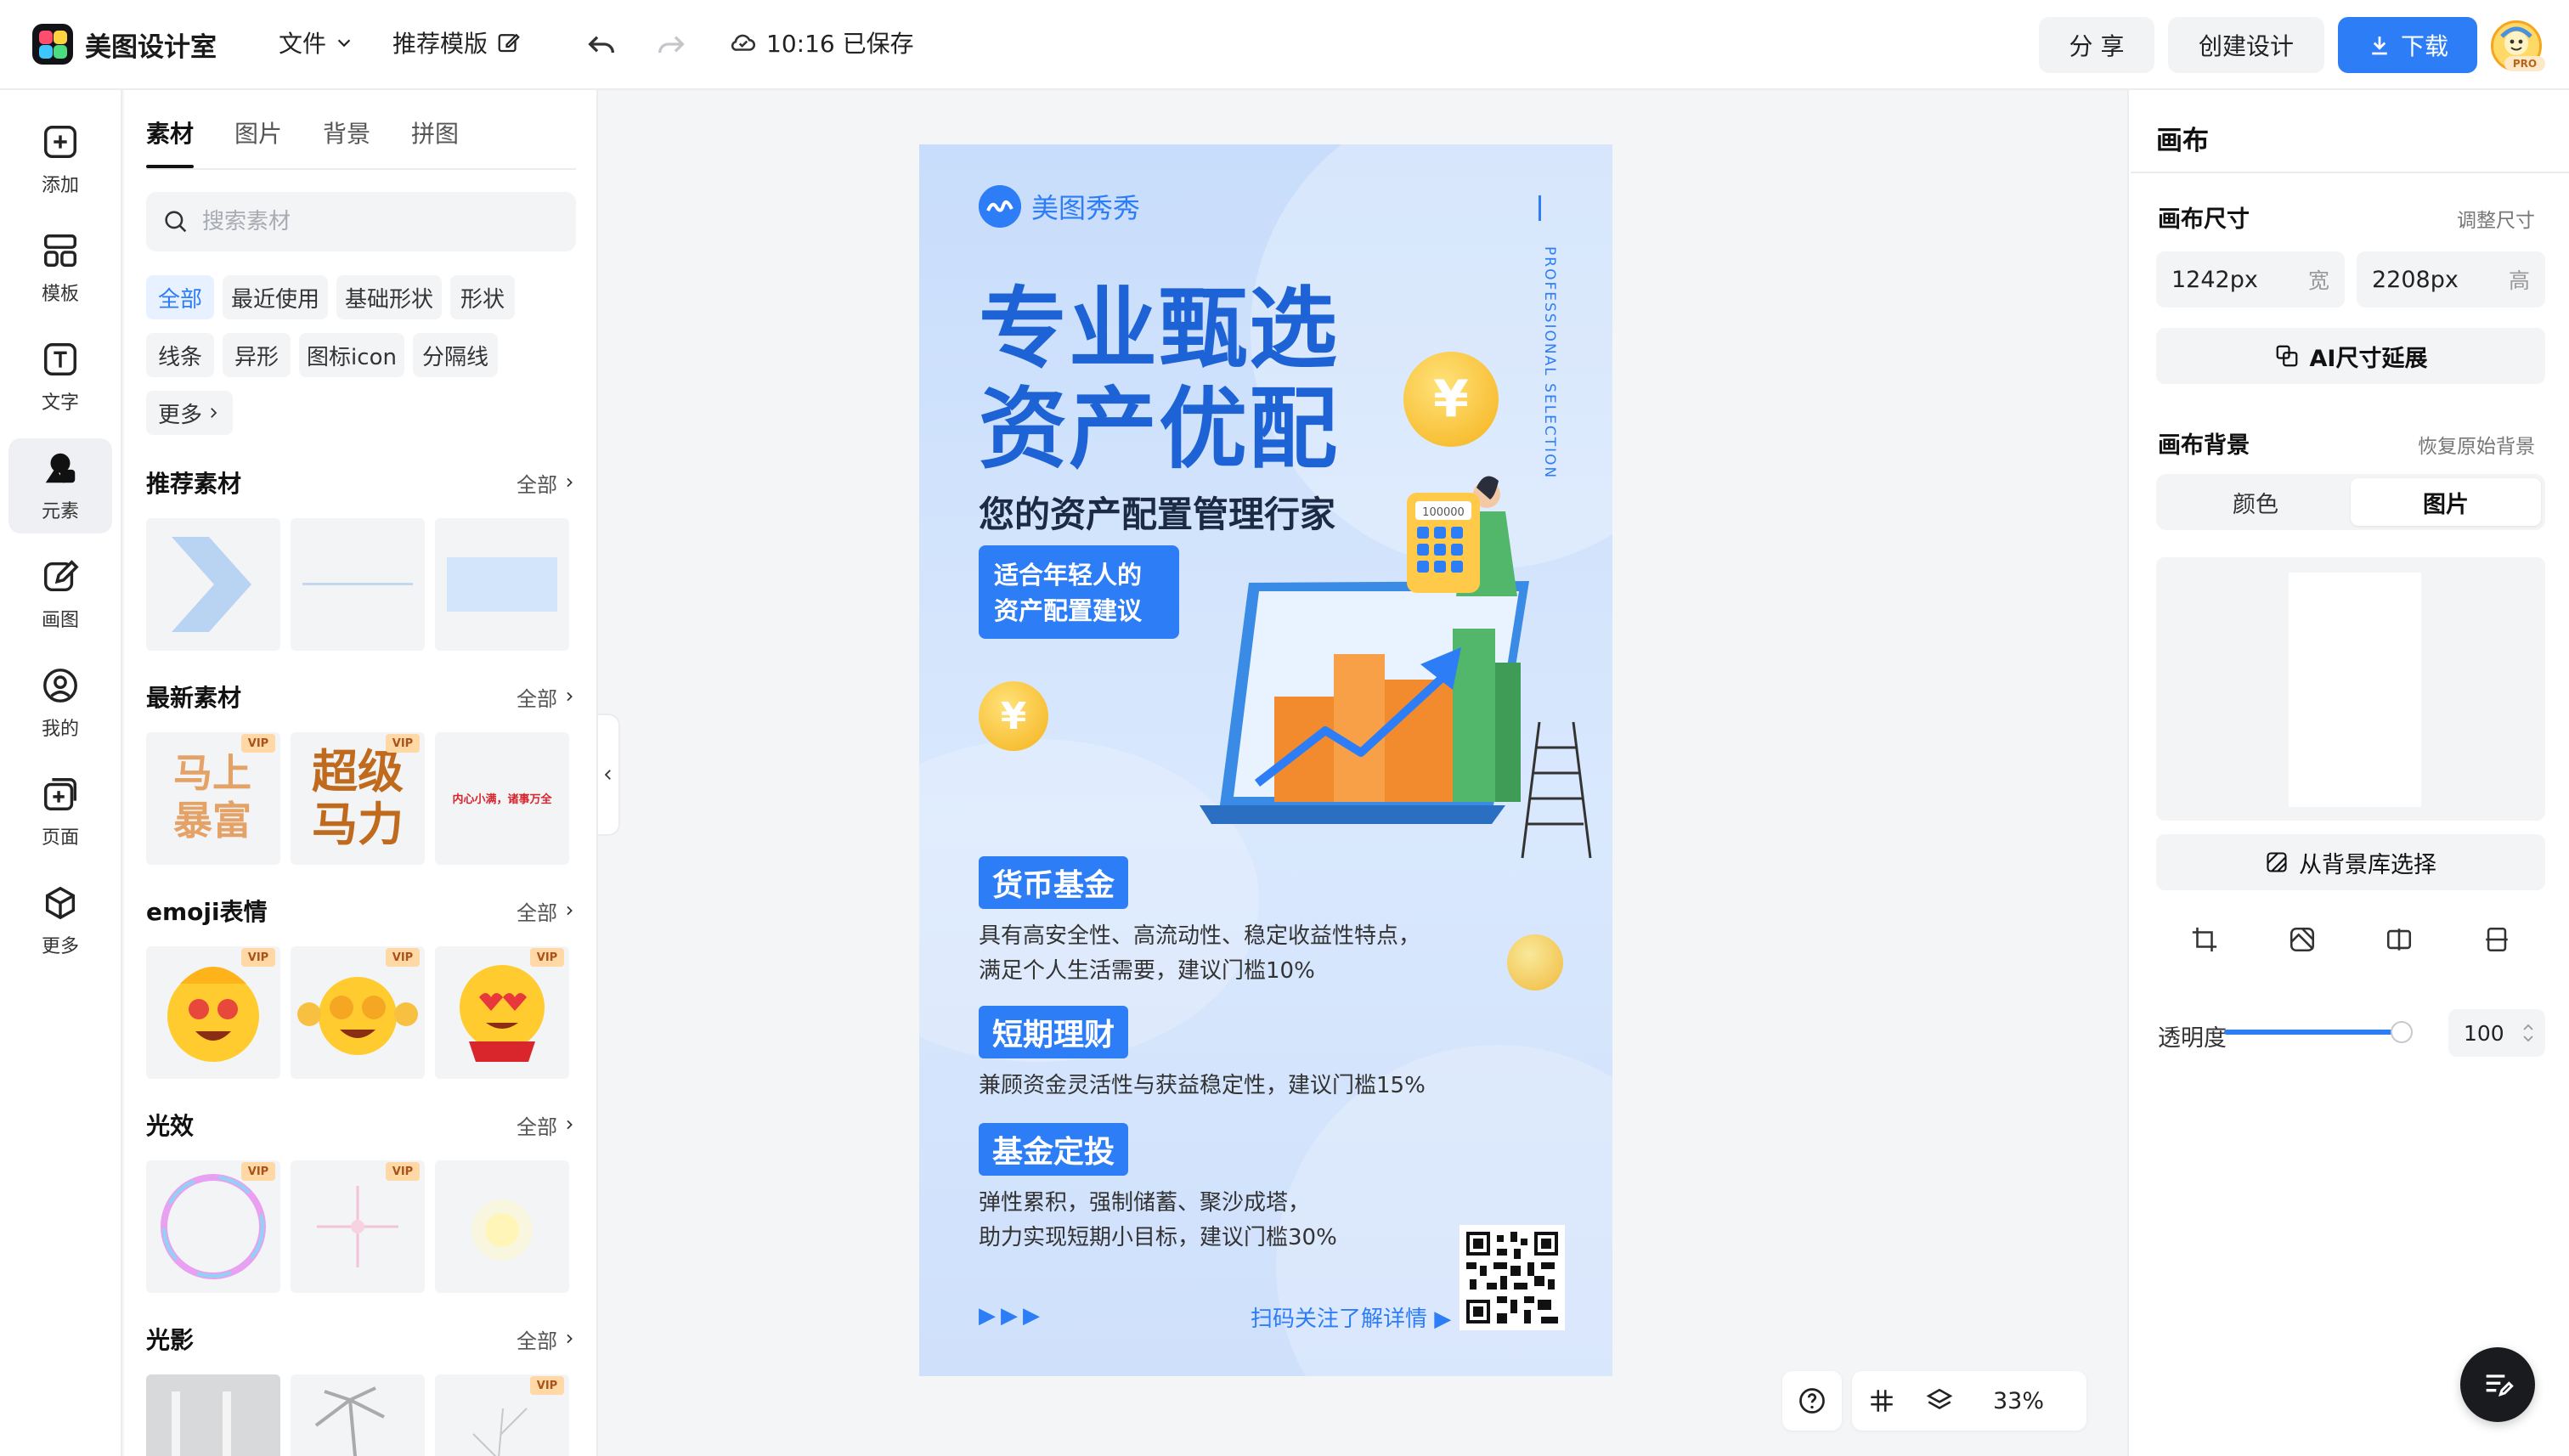 The height and width of the screenshot is (1456, 2569). Describe the element at coordinates (609, 775) in the screenshot. I see `collapse-panel-handle` at that location.